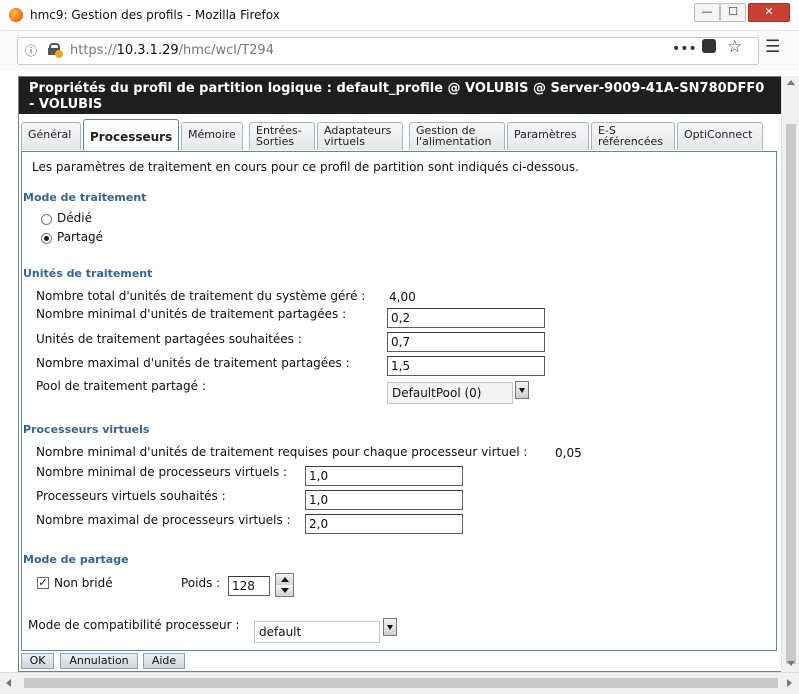 The width and height of the screenshot is (799, 694). What do you see at coordinates (384, 524) in the screenshot?
I see `max-vp-input` at bounding box center [384, 524].